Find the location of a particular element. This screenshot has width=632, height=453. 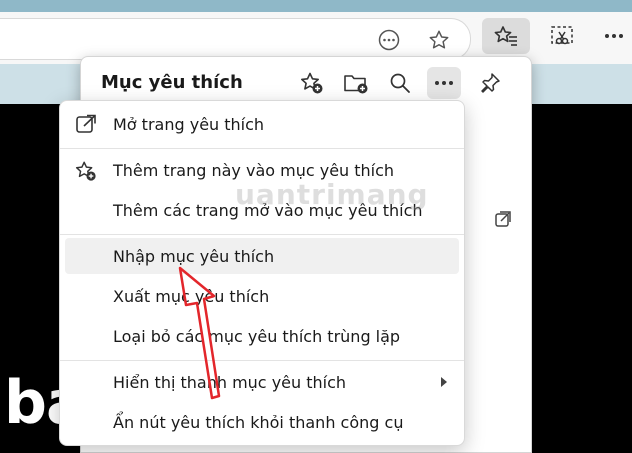

menu-item-hide-favorites-button: Ẩn nút yêu thích khỏi thanh công cụ is located at coordinates (262, 422).